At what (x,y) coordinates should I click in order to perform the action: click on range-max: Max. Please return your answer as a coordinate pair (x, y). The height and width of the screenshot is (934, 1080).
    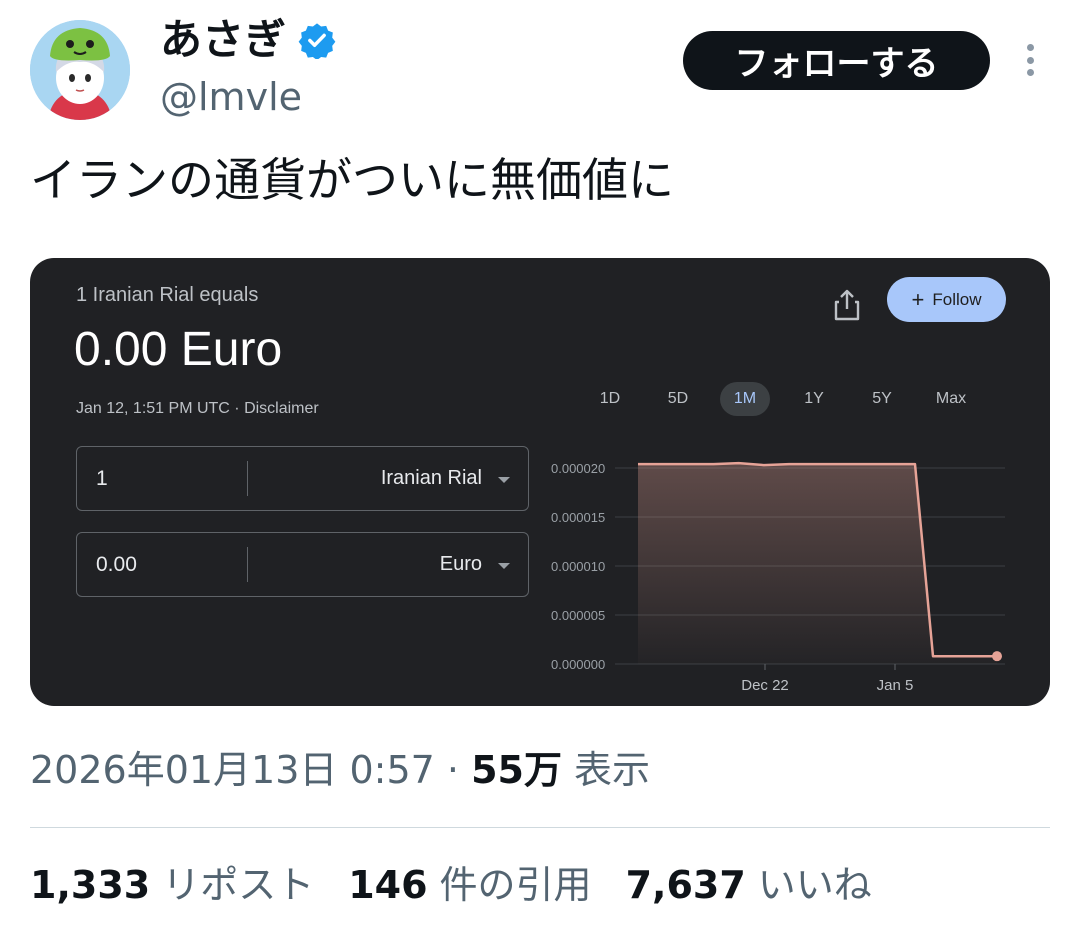
    Looking at the image, I should click on (951, 398).